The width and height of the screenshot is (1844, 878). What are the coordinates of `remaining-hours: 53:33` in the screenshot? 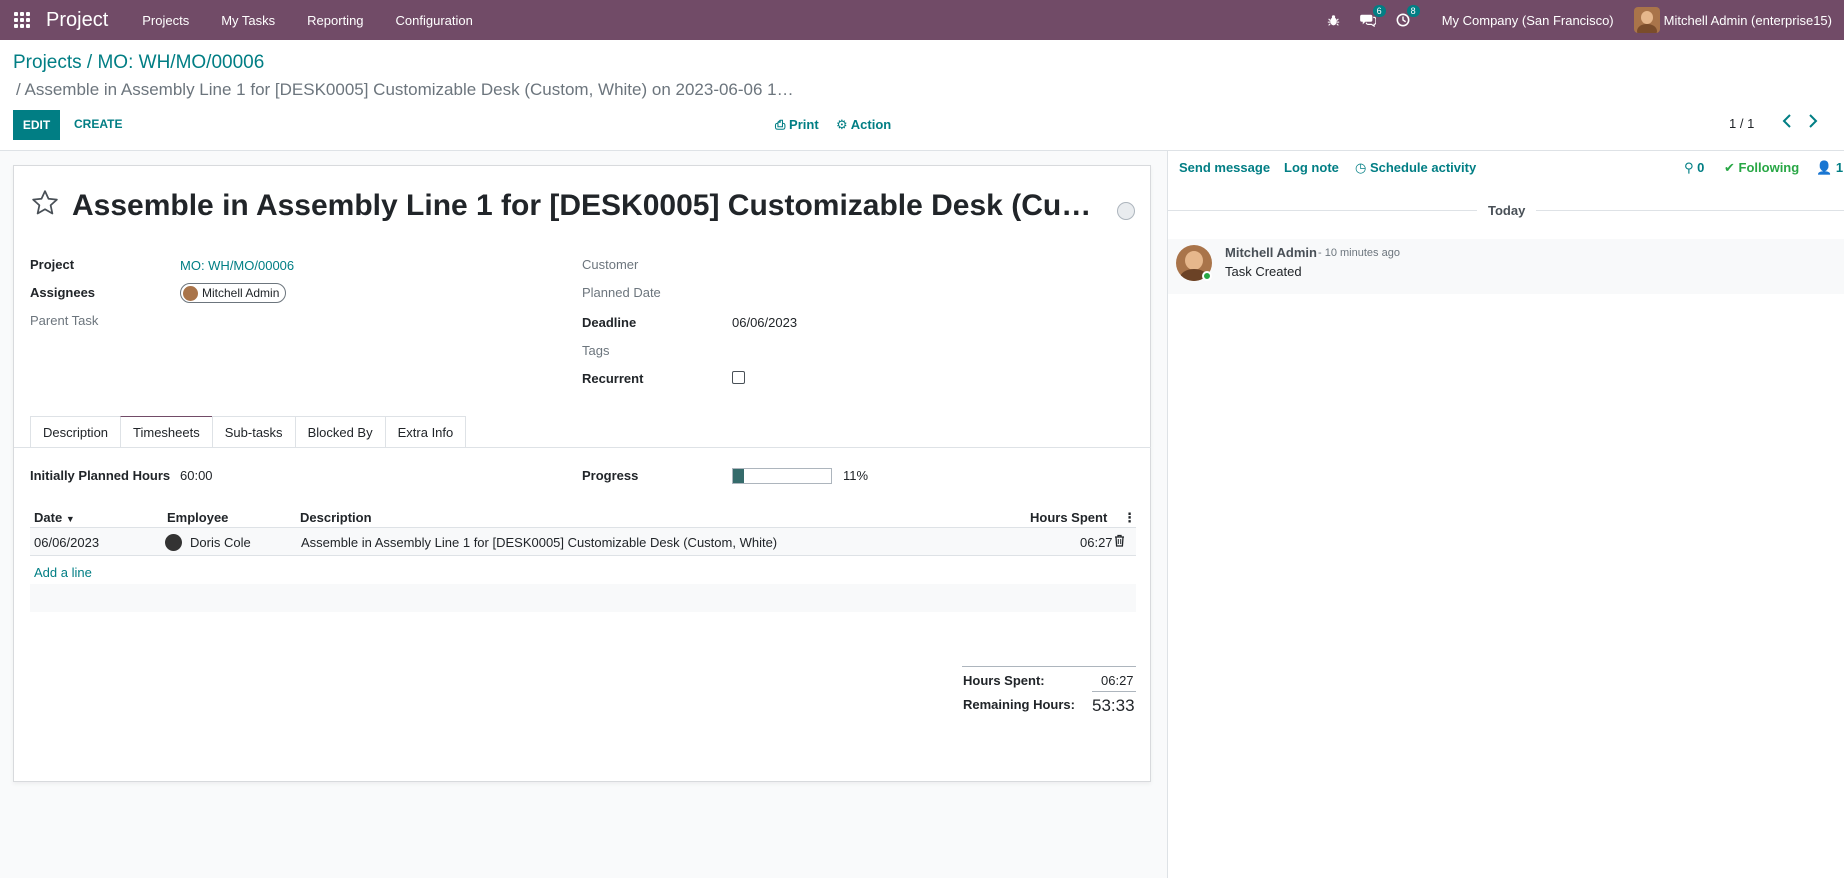 It's located at (1113, 705).